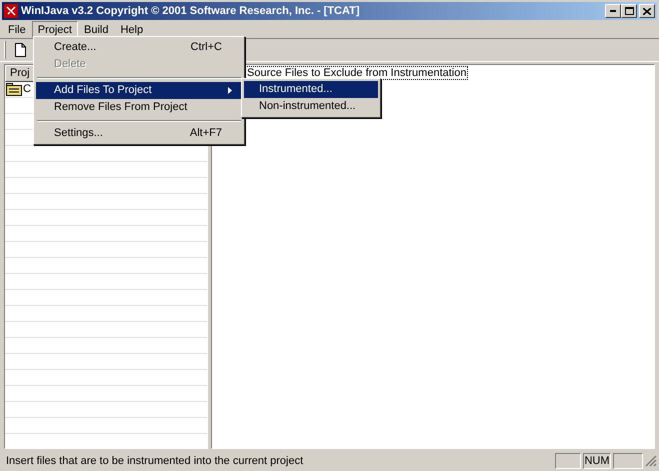 The height and width of the screenshot is (471, 659). Describe the element at coordinates (14, 89) in the screenshot. I see `folder-icon` at that location.